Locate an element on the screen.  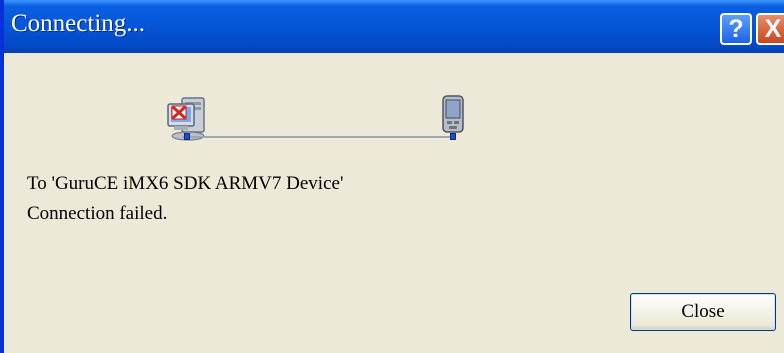
help-icon: ? is located at coordinates (736, 29).